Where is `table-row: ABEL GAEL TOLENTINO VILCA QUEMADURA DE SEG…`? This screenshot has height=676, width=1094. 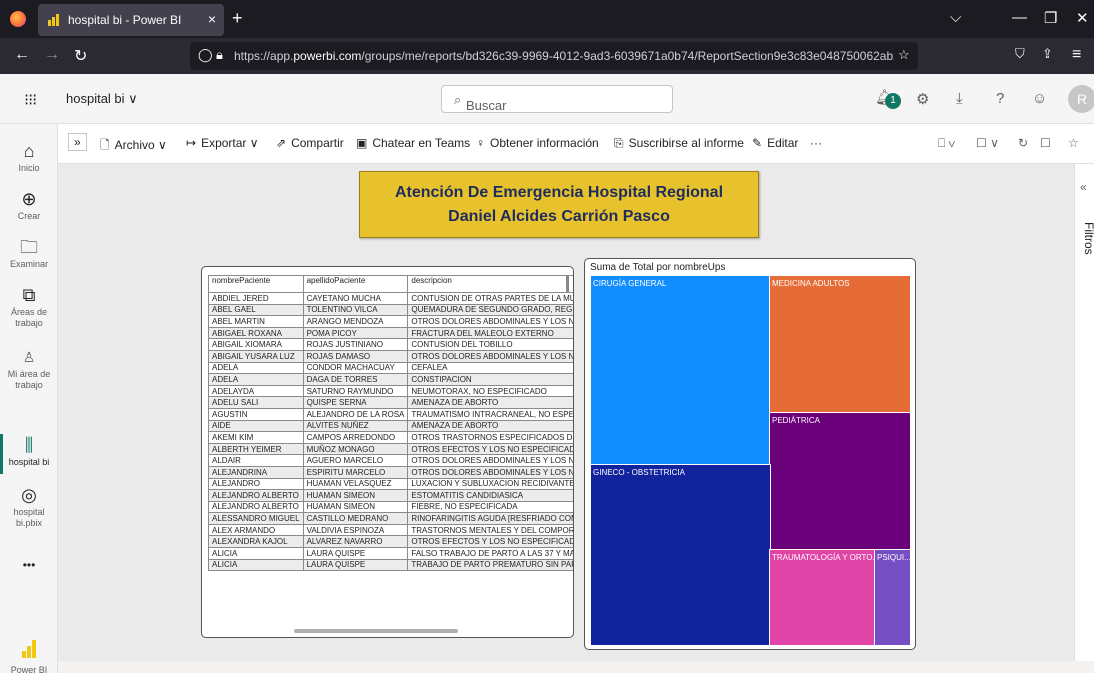 table-row: ABEL GAEL TOLENTINO VILCA QUEMADURA DE SEG… is located at coordinates (390, 310).